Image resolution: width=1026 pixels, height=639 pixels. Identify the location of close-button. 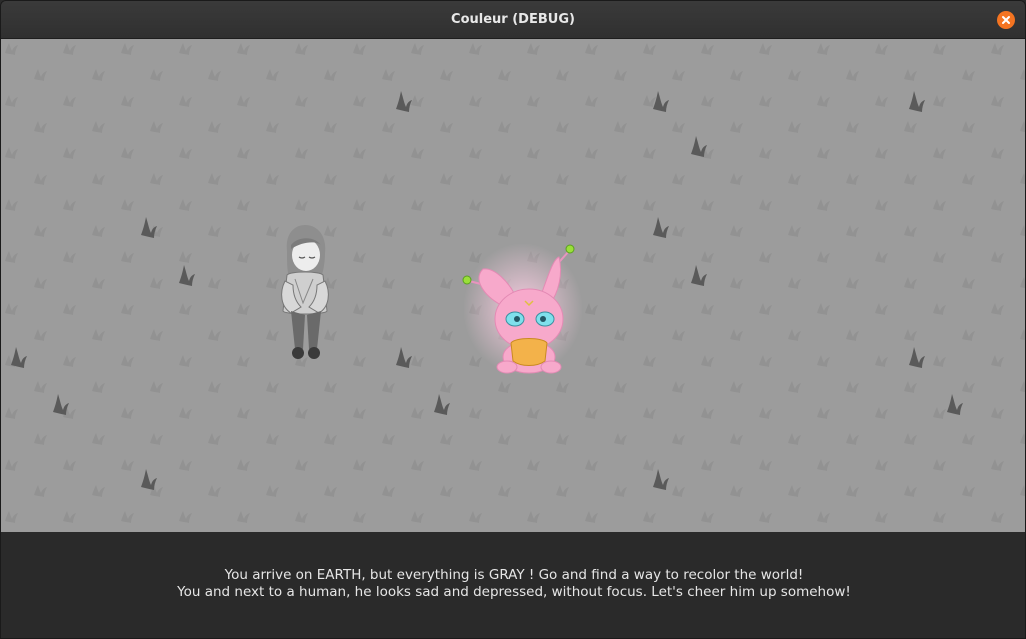
(1006, 20).